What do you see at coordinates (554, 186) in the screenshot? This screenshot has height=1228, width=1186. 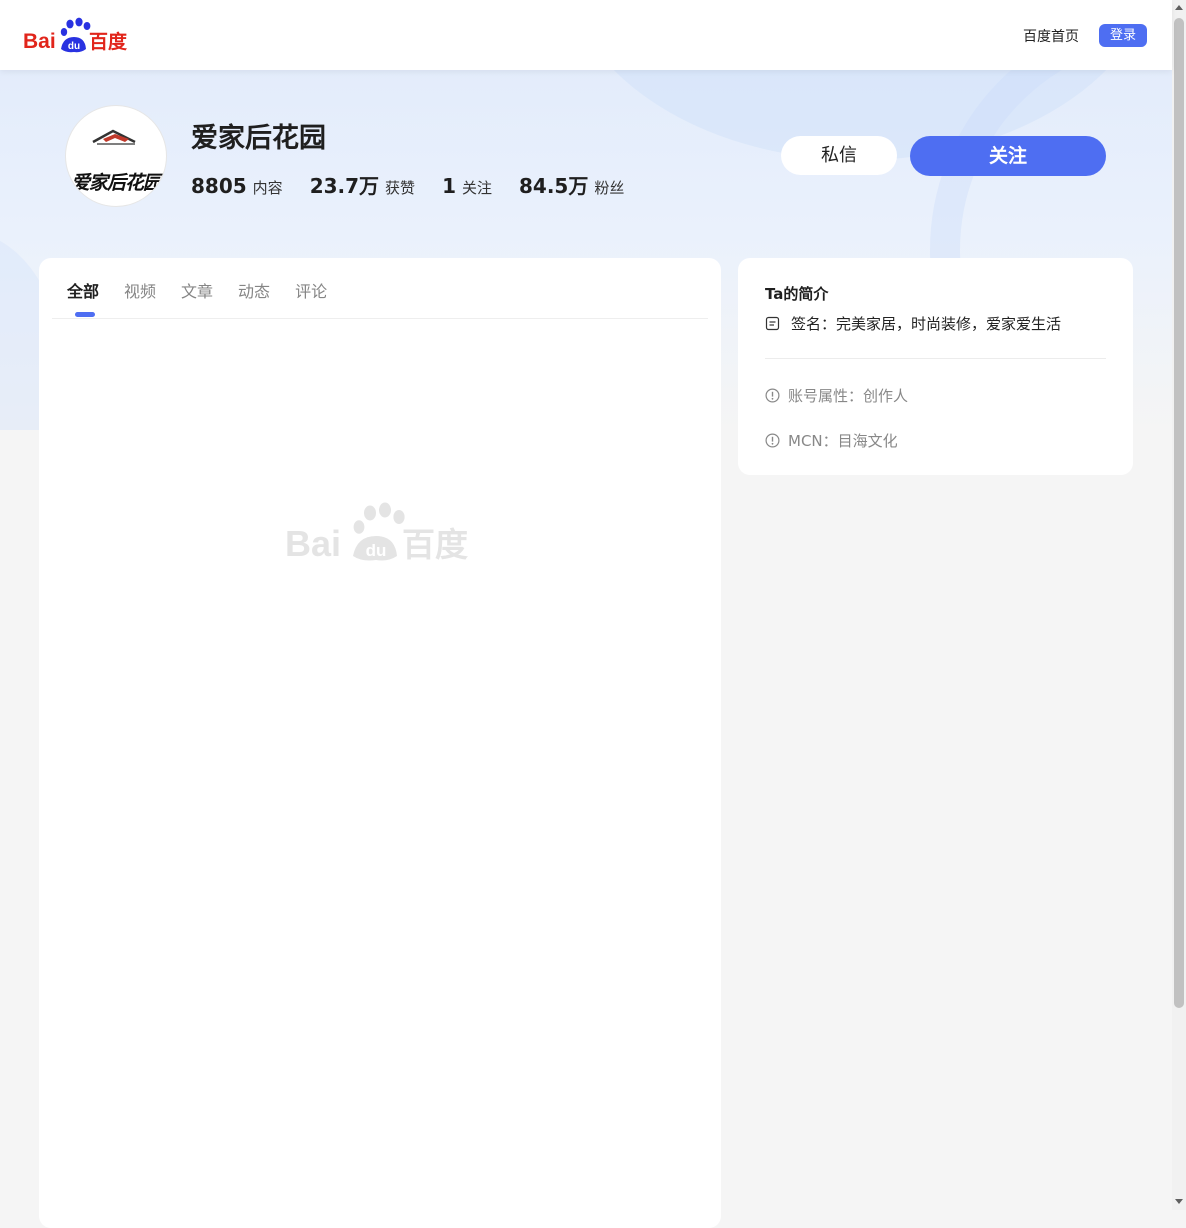 I see `stat-value: 84.5万` at bounding box center [554, 186].